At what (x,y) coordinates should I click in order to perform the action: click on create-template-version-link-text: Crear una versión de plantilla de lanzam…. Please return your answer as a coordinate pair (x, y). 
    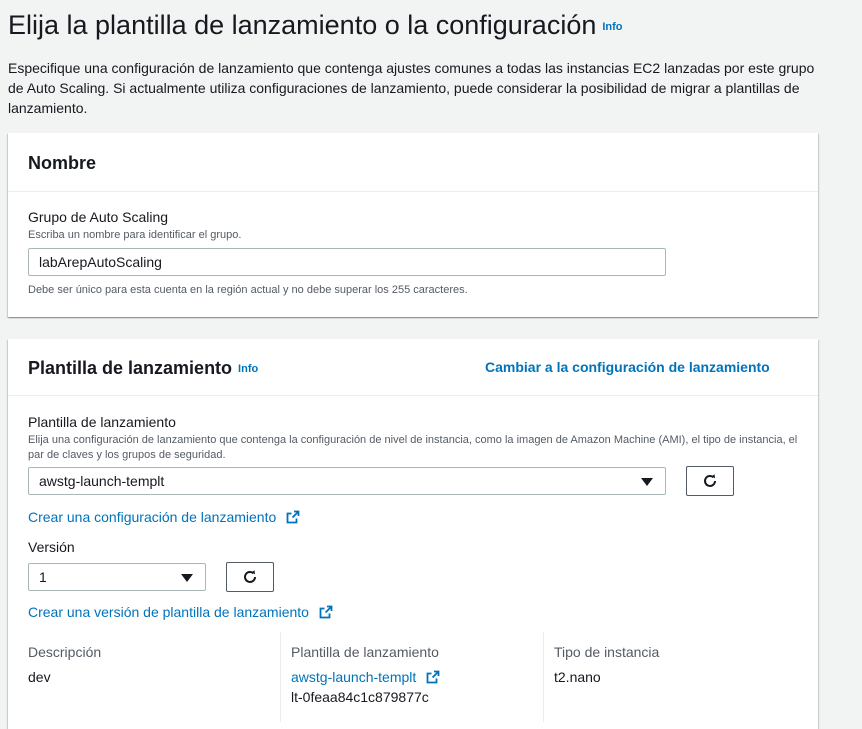
    Looking at the image, I should click on (168, 612).